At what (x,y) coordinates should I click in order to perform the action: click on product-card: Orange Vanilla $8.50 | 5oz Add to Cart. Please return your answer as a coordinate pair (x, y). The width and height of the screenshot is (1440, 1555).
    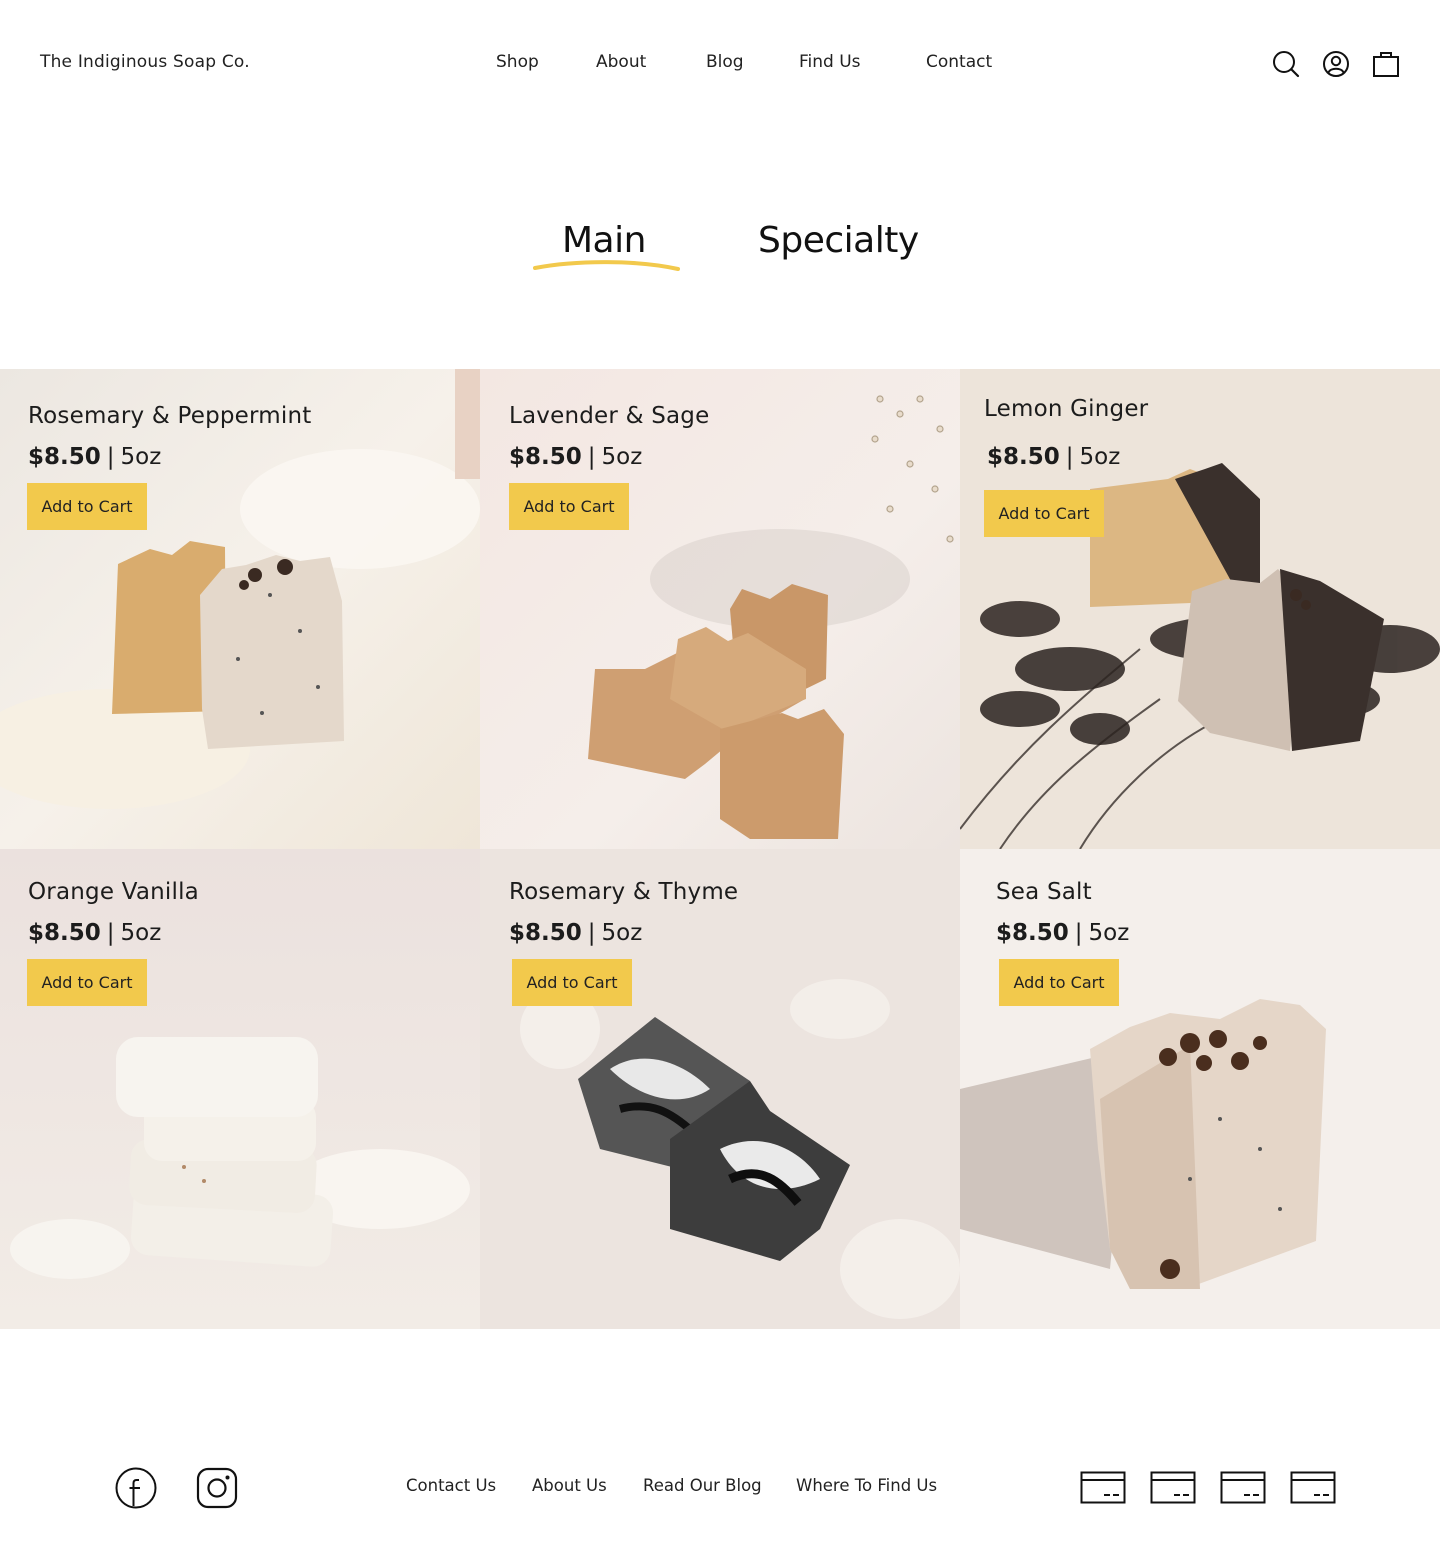
    Looking at the image, I should click on (240, 1089).